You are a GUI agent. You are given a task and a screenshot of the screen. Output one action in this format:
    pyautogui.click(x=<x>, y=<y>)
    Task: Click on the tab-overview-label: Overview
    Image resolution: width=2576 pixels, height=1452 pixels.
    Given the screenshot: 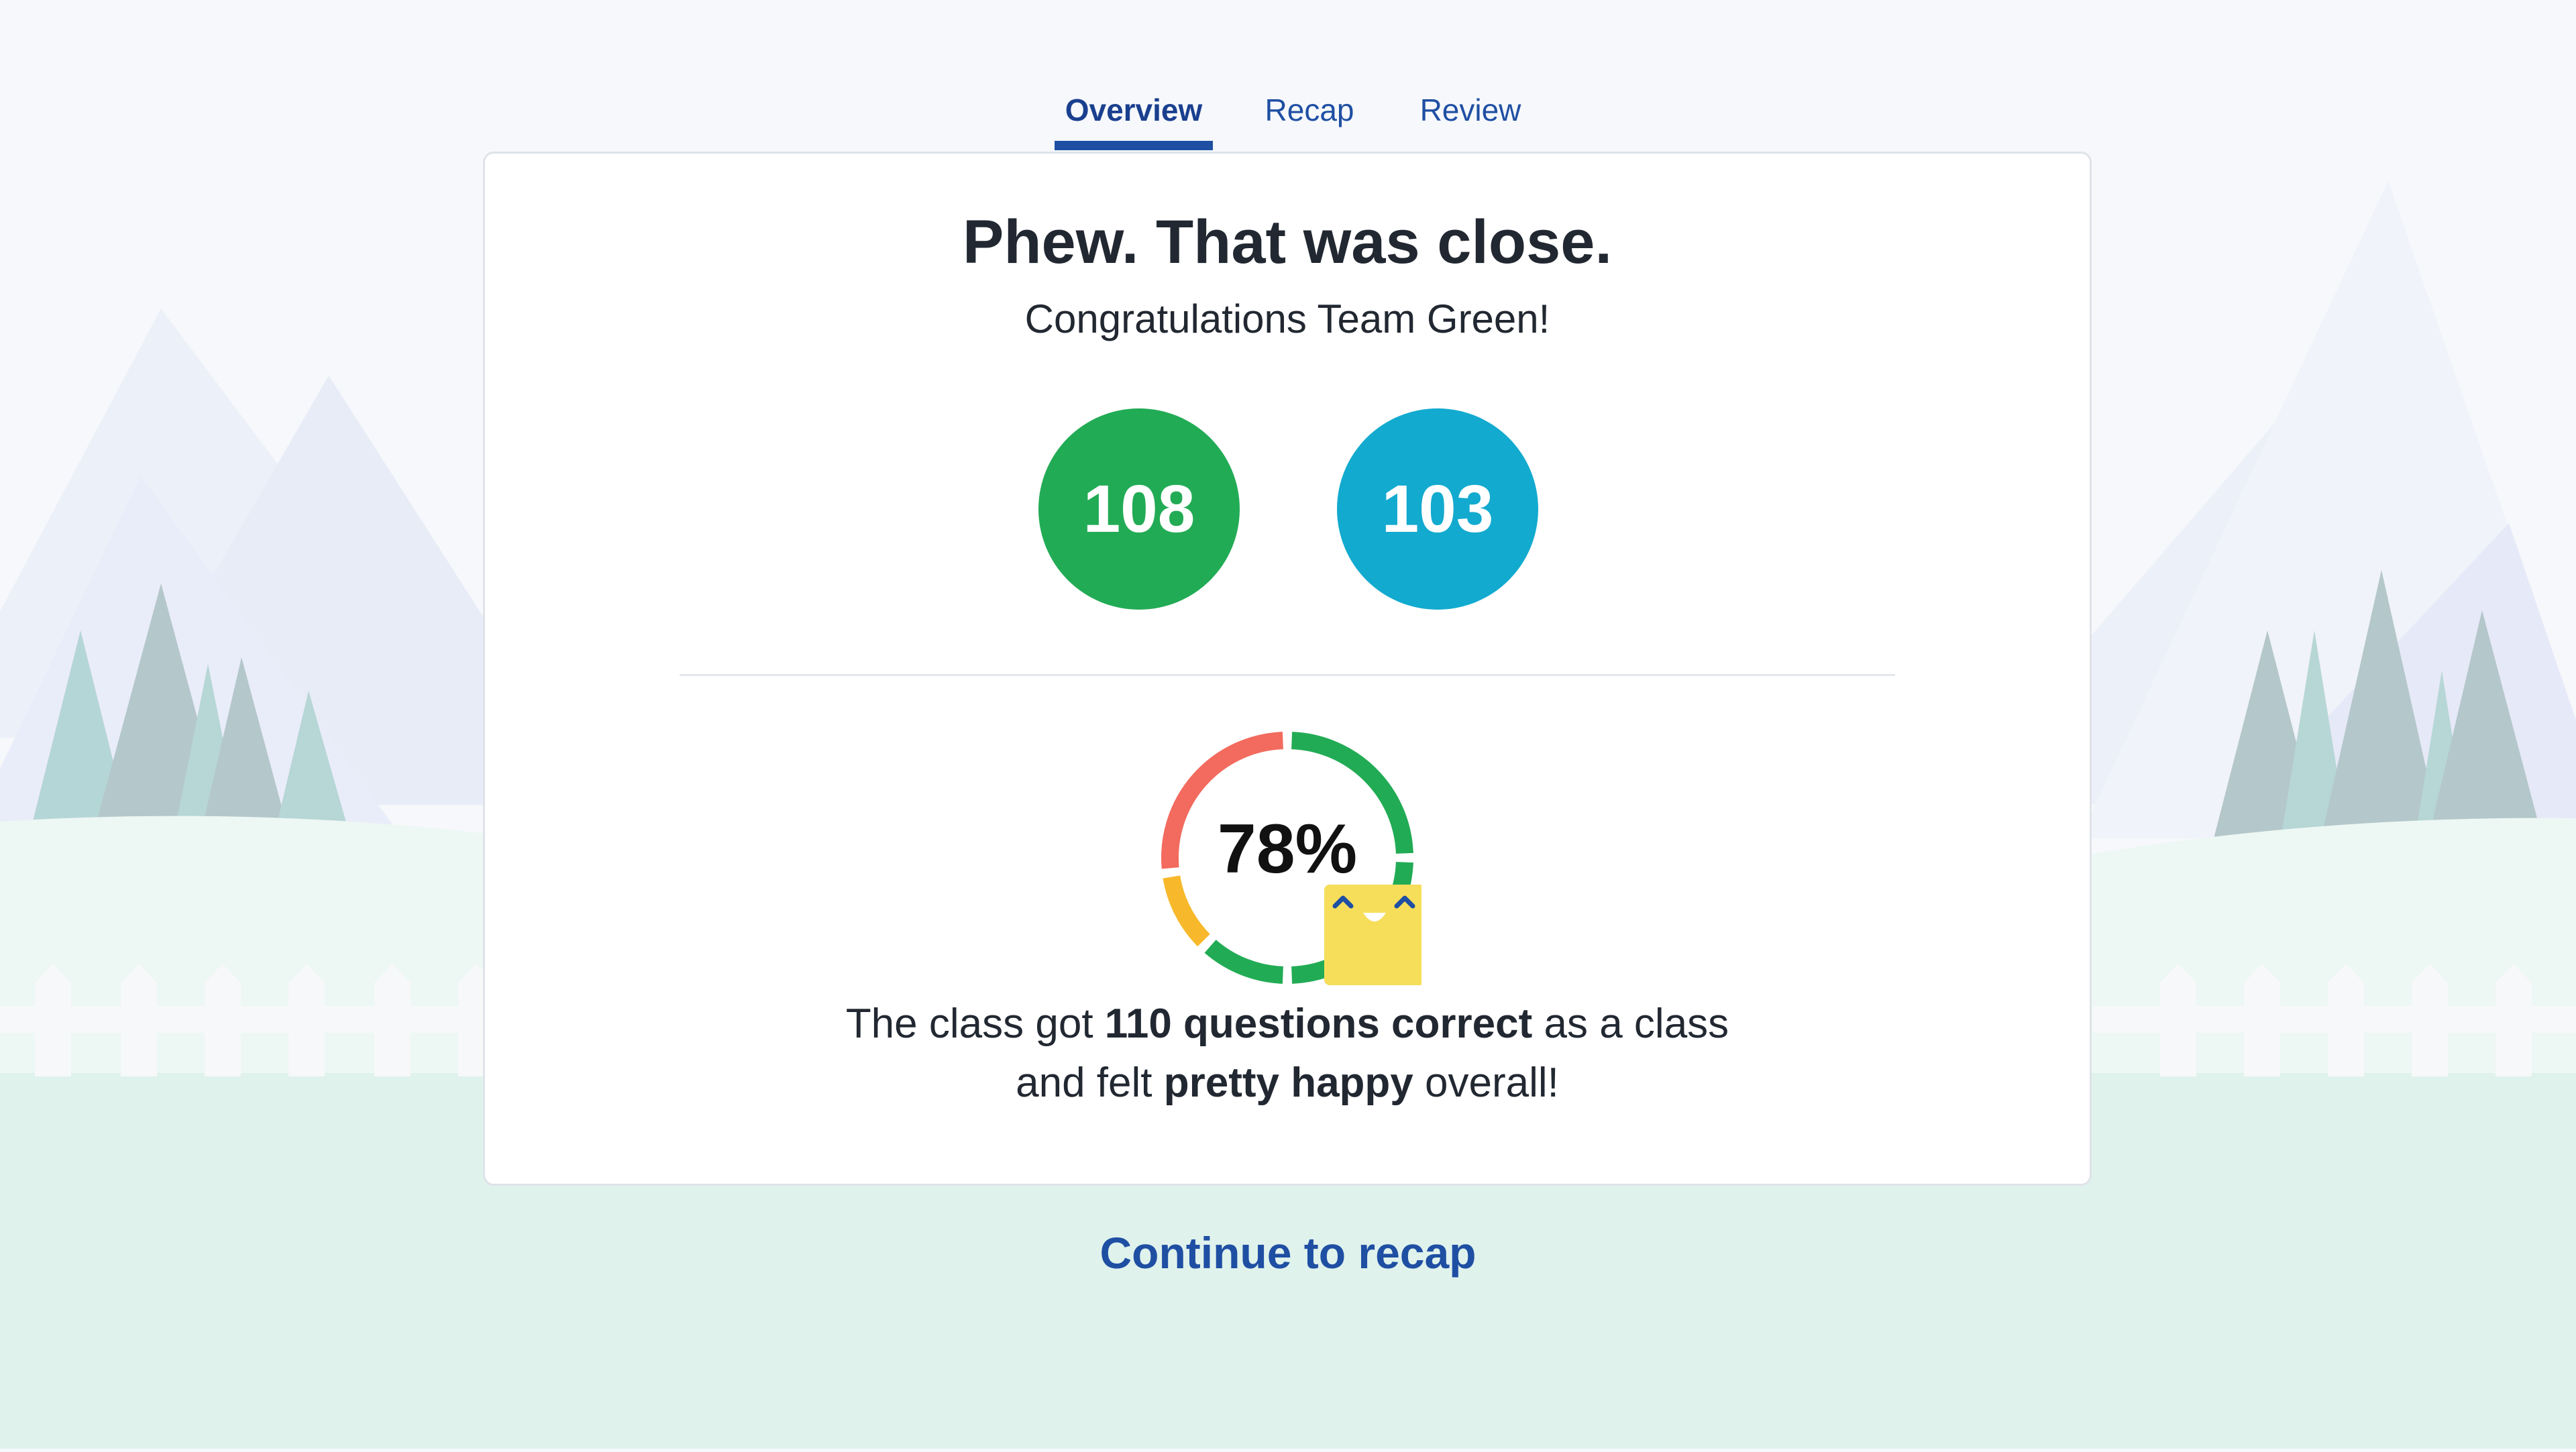 What is the action you would take?
    pyautogui.click(x=1134, y=110)
    